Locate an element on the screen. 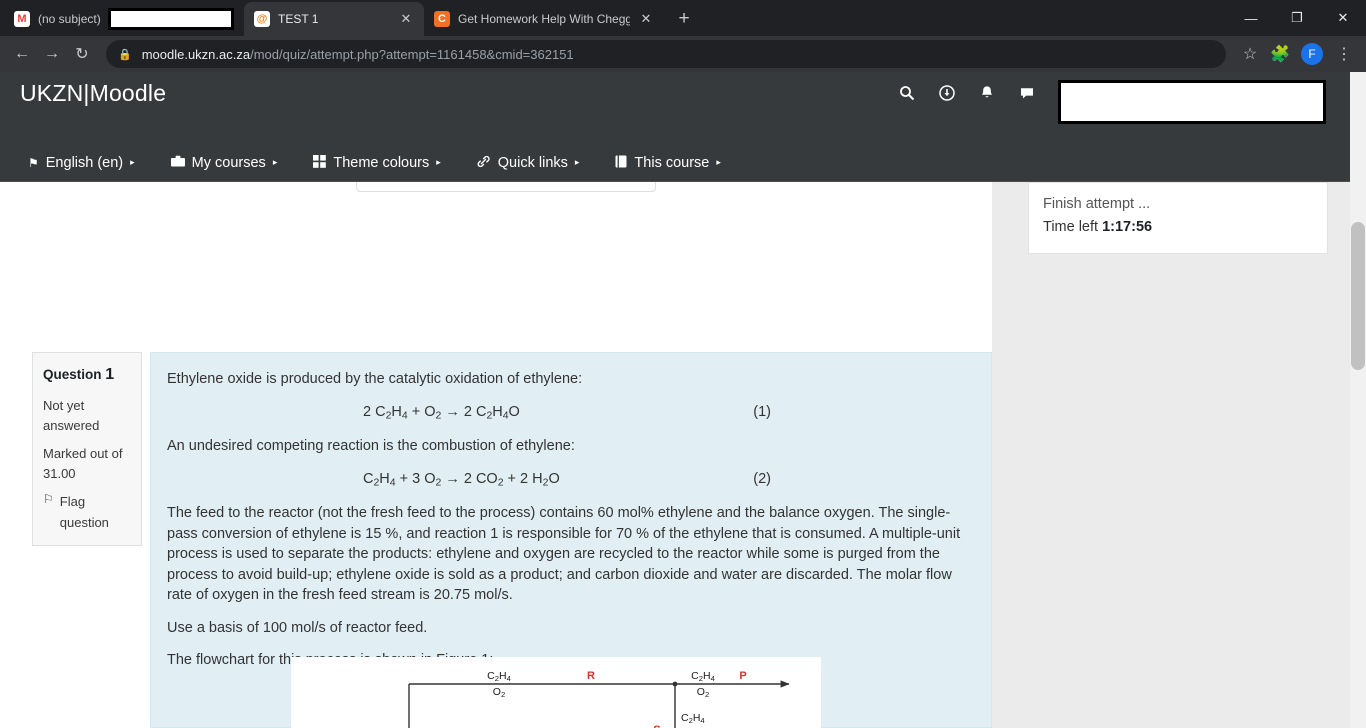  browser-tab-gmail: M (no subject) - is located at coordinates (124, 19).